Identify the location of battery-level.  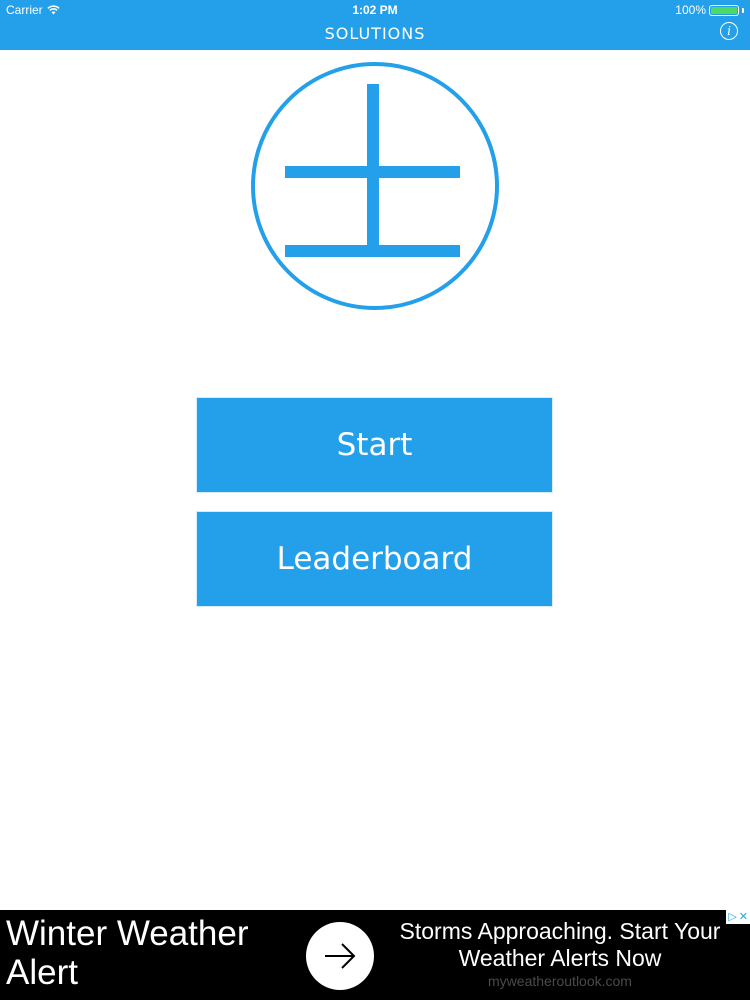
(724, 10).